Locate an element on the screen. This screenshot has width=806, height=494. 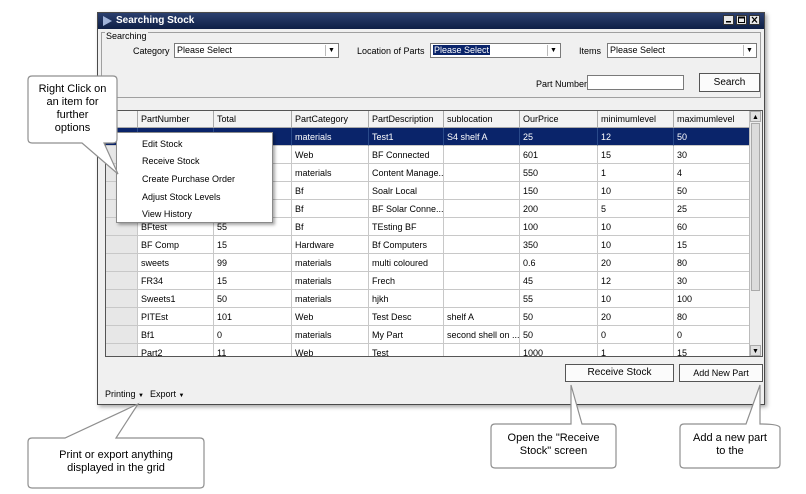
table-cell-ourprice: 150 is located at coordinates (559, 191).